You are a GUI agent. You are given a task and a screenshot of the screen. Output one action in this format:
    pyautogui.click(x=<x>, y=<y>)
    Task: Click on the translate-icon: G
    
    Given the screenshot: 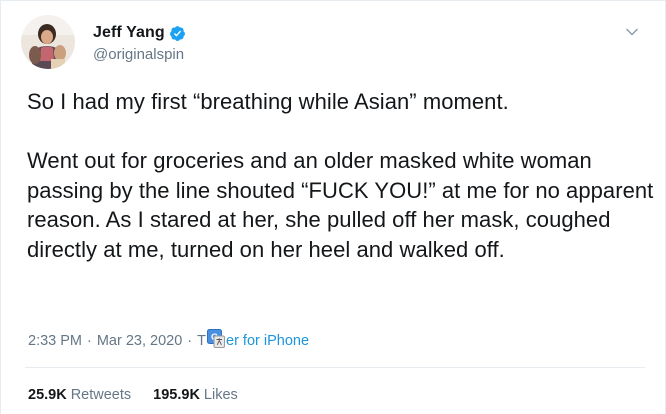 What is the action you would take?
    pyautogui.click(x=216, y=338)
    